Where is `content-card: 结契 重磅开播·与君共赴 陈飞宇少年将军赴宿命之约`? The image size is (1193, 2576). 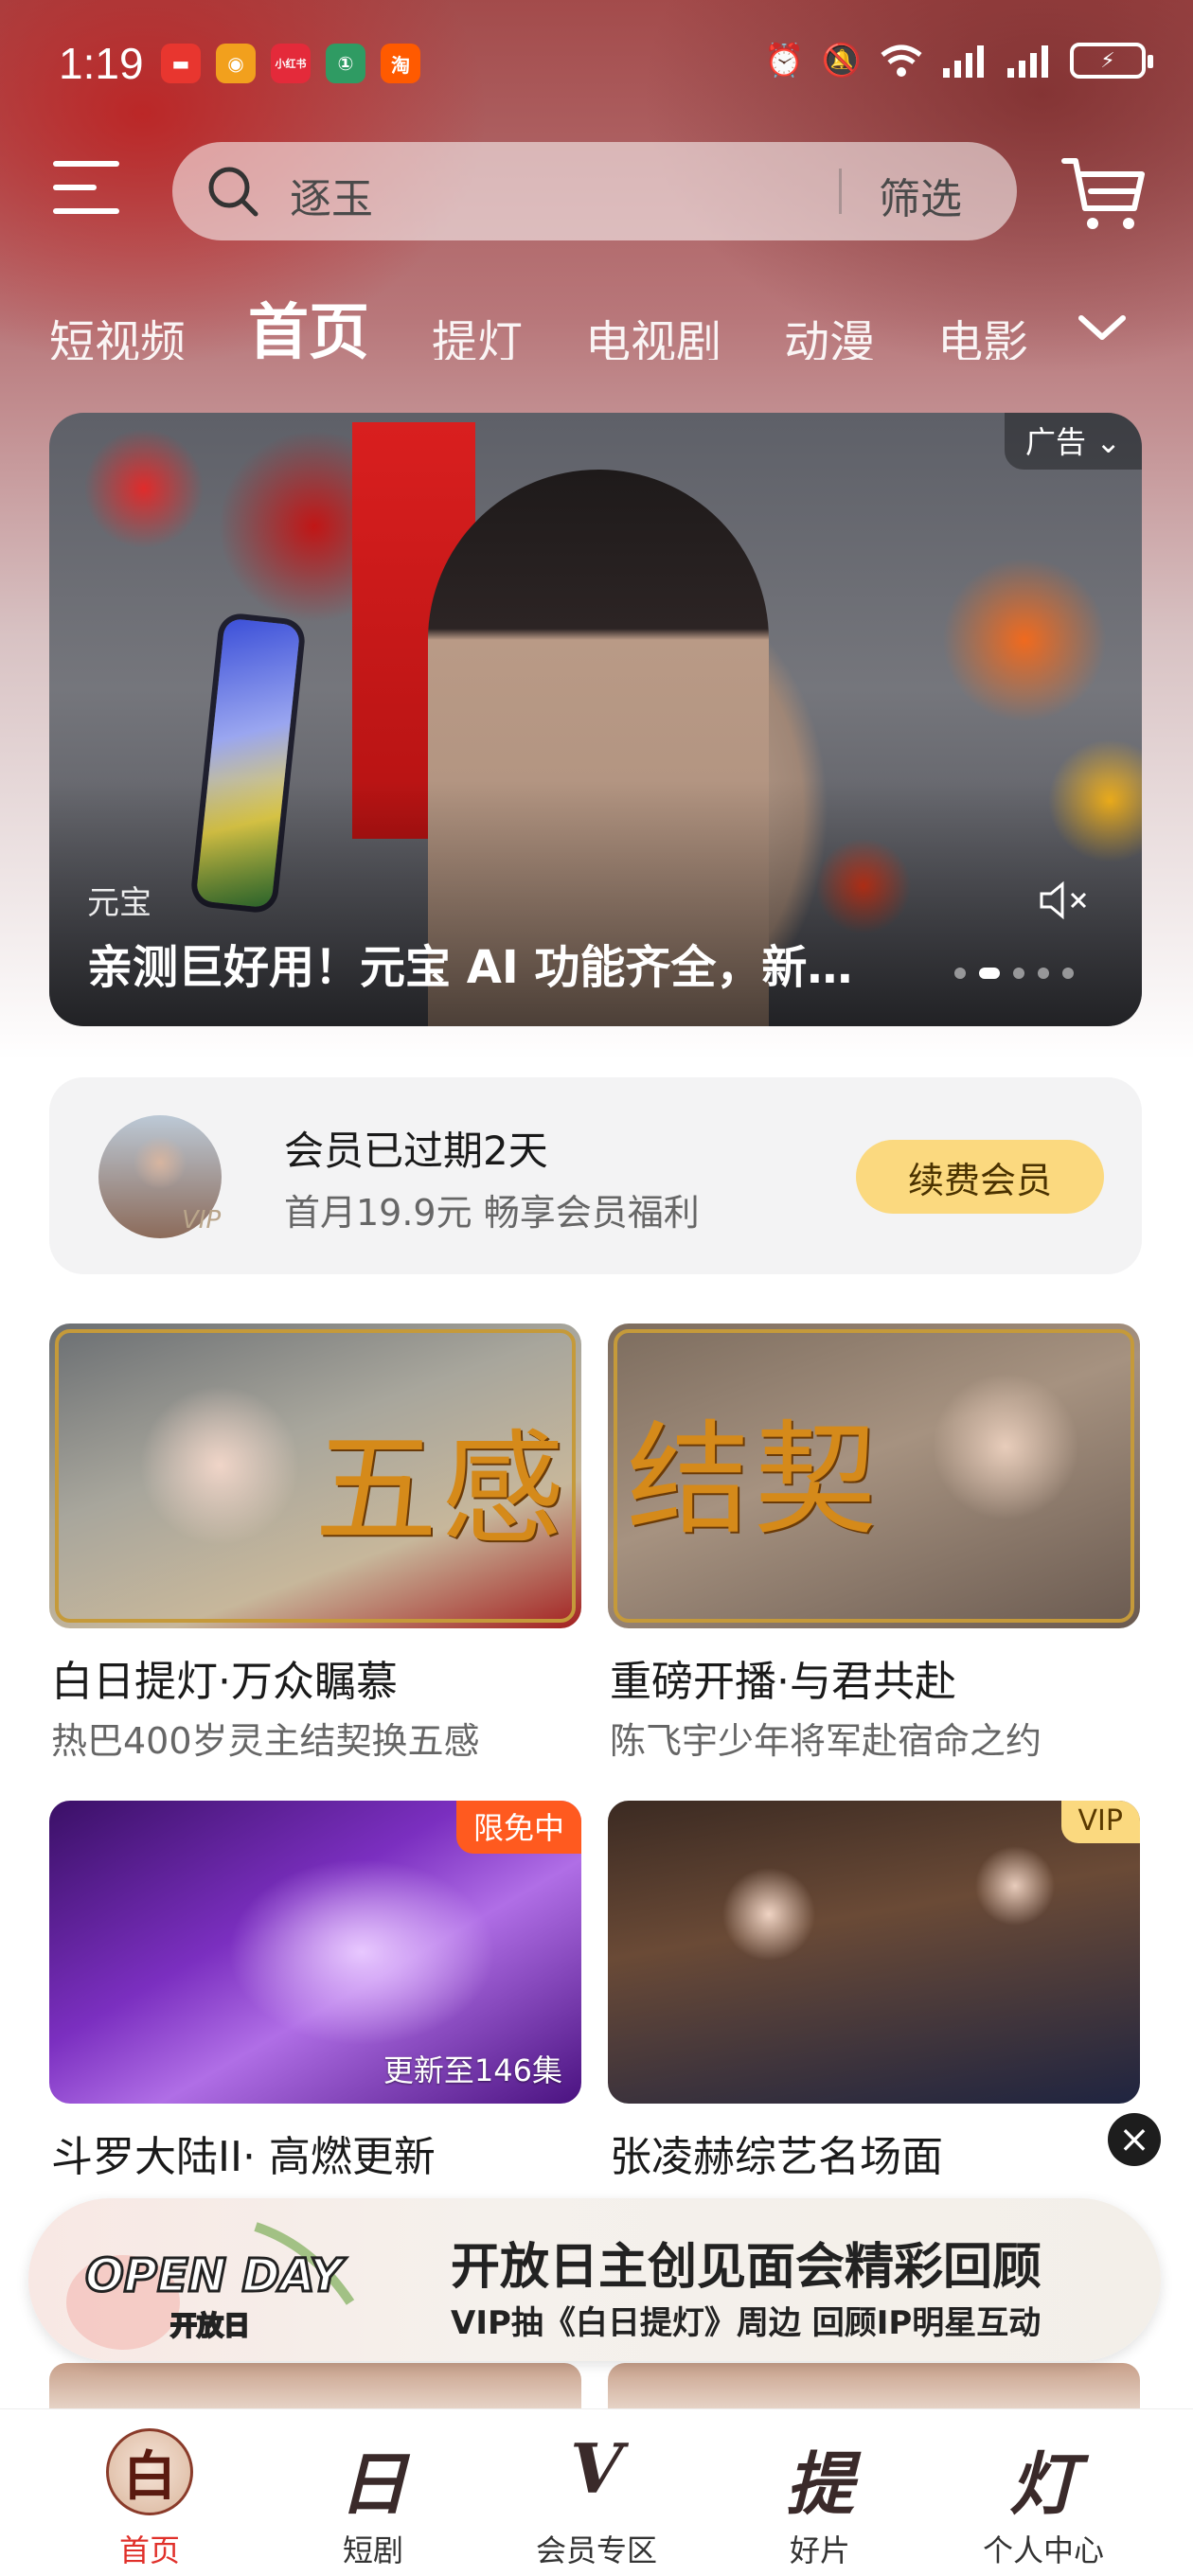
content-card: 结契 重磅开播·与君共赴 陈飞宇少年将军赴宿命之约 is located at coordinates (874, 1543).